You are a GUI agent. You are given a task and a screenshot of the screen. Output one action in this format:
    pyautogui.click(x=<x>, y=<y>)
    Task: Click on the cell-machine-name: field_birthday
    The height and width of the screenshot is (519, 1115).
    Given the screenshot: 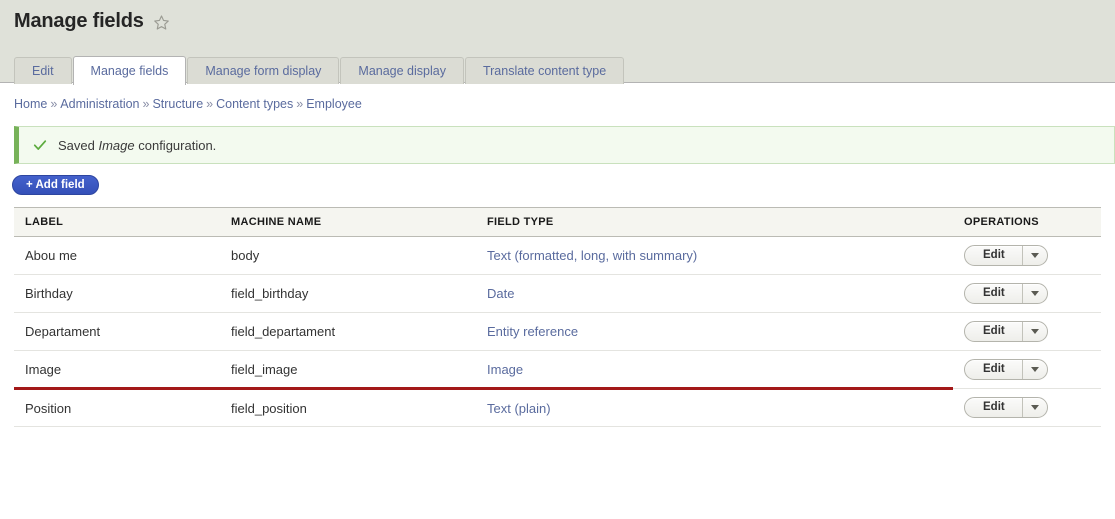 What is the action you would take?
    pyautogui.click(x=348, y=293)
    